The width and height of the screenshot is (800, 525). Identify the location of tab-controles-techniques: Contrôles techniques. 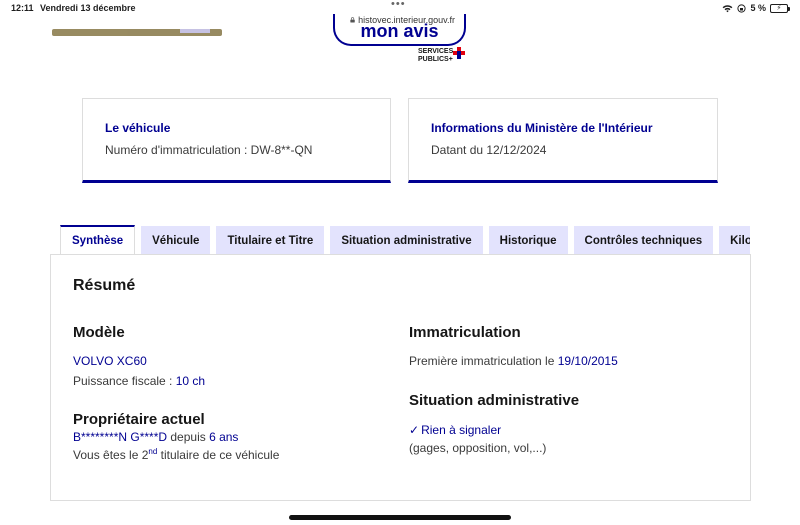
(643, 240).